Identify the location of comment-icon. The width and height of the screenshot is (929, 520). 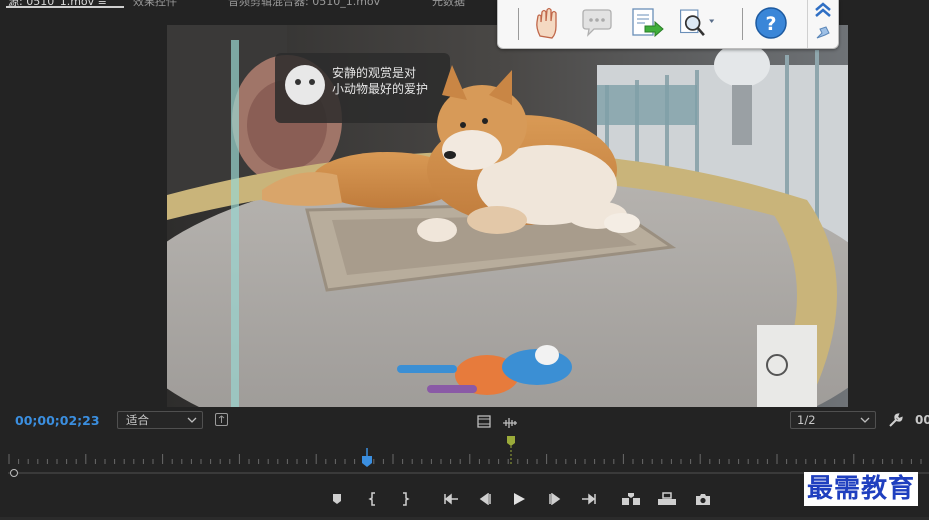
(597, 23).